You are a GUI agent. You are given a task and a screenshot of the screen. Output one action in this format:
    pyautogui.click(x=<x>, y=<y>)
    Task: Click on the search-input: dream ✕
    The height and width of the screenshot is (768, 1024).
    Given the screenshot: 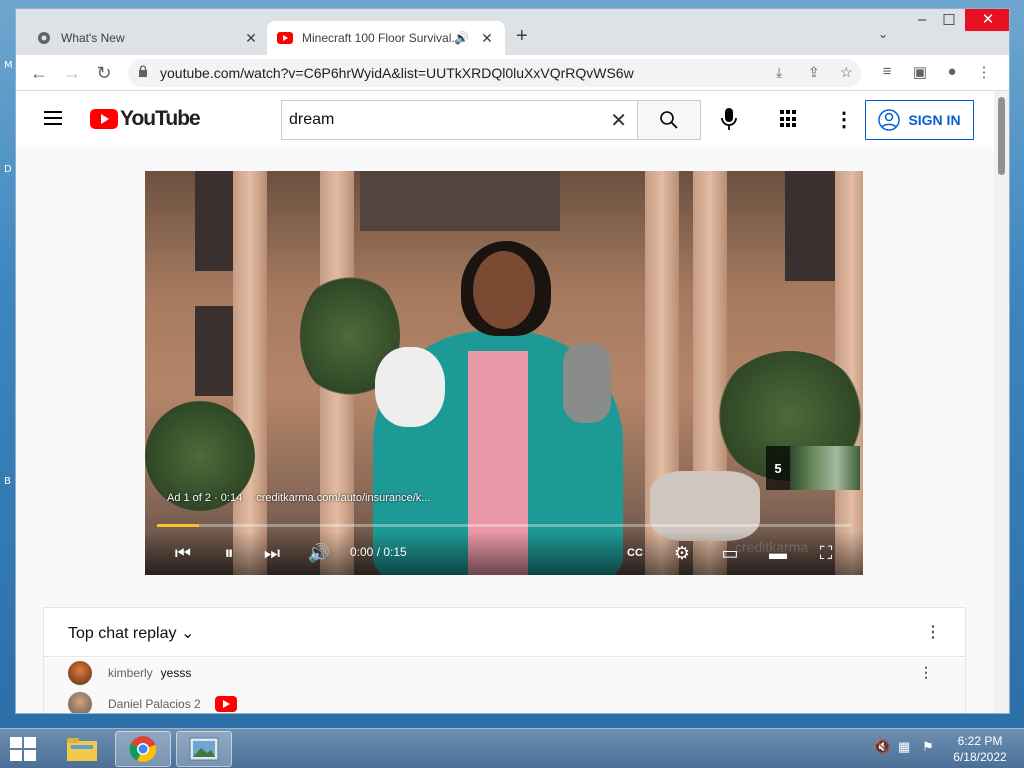 What is the action you would take?
    pyautogui.click(x=459, y=120)
    